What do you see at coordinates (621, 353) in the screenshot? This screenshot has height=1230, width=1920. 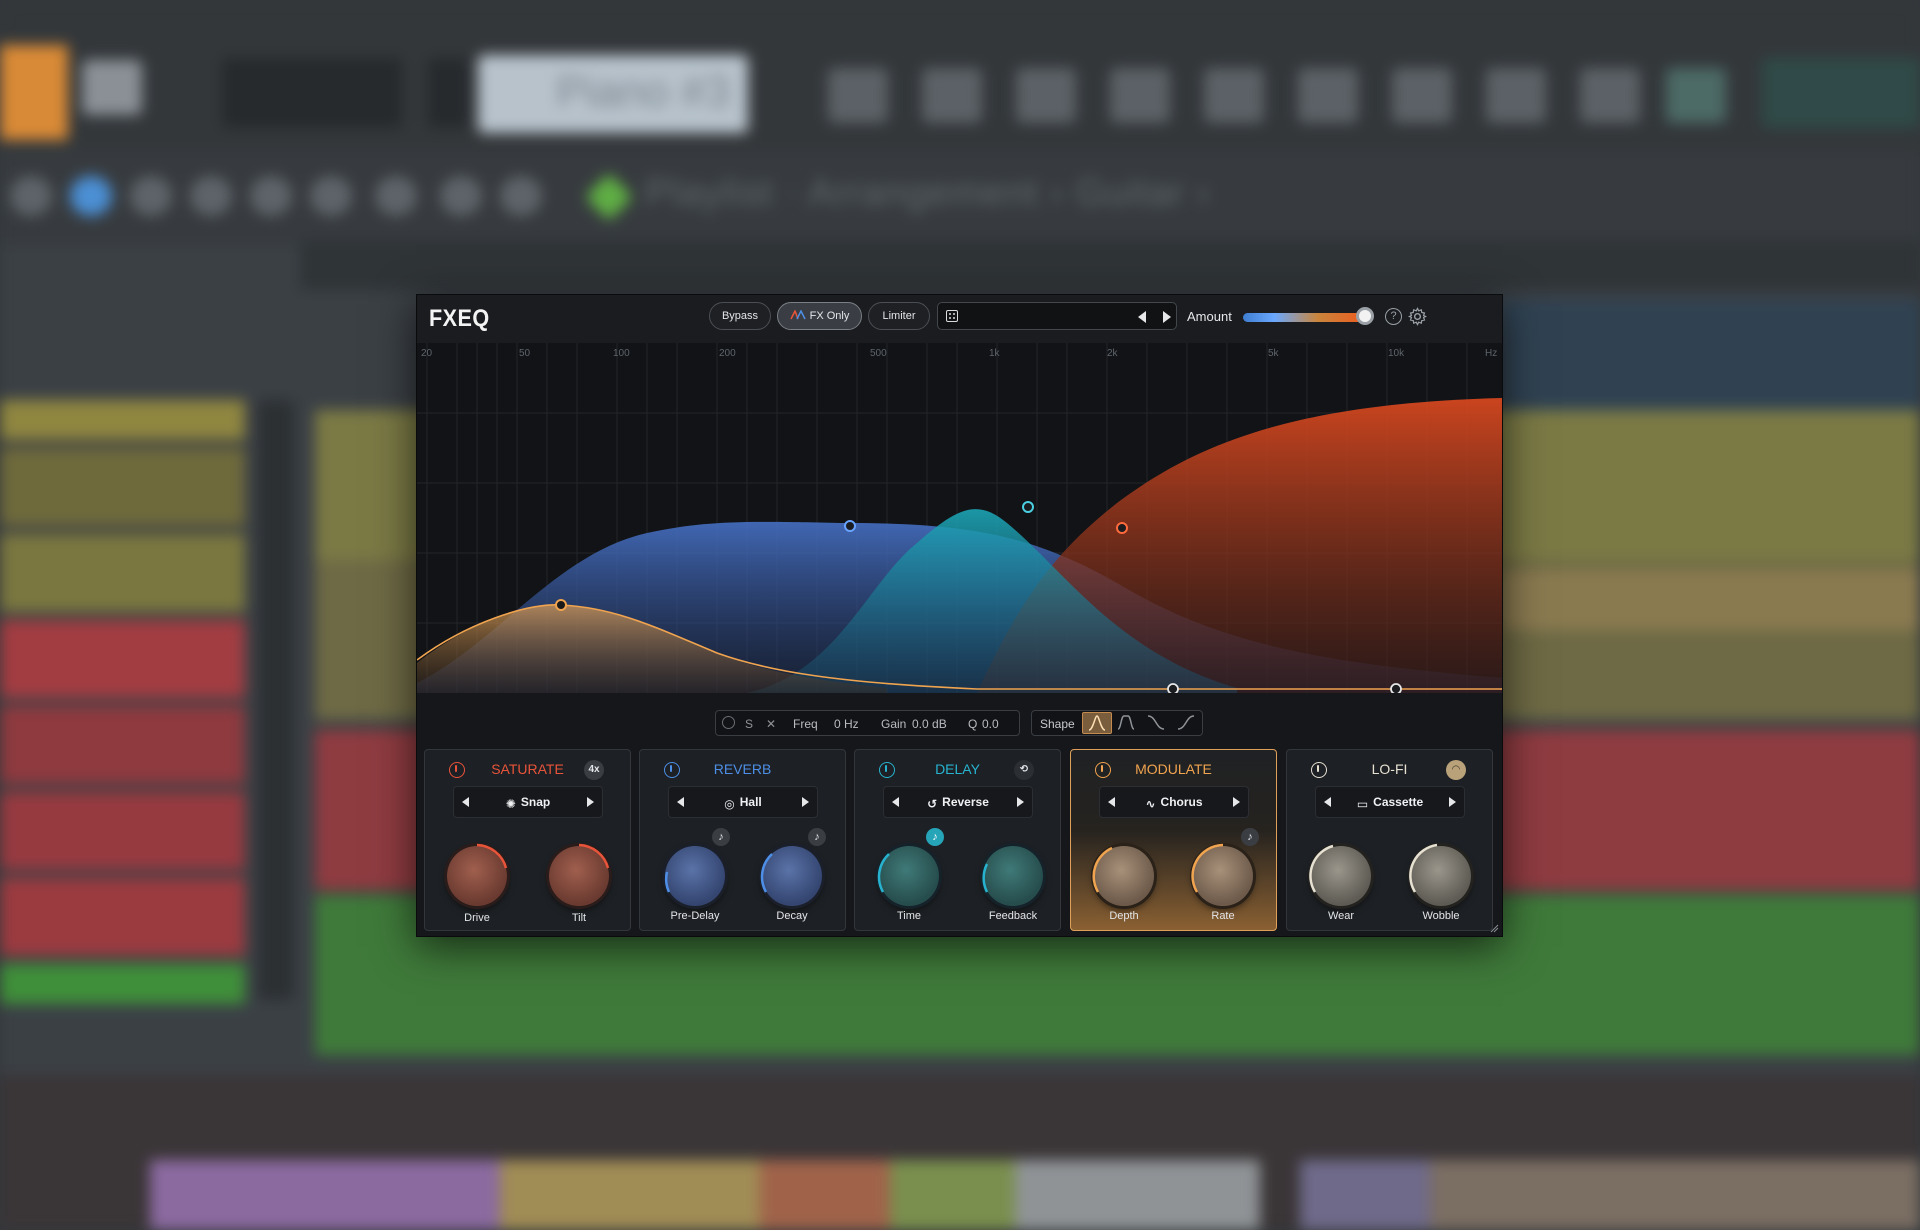 I see `freq-label: 100` at bounding box center [621, 353].